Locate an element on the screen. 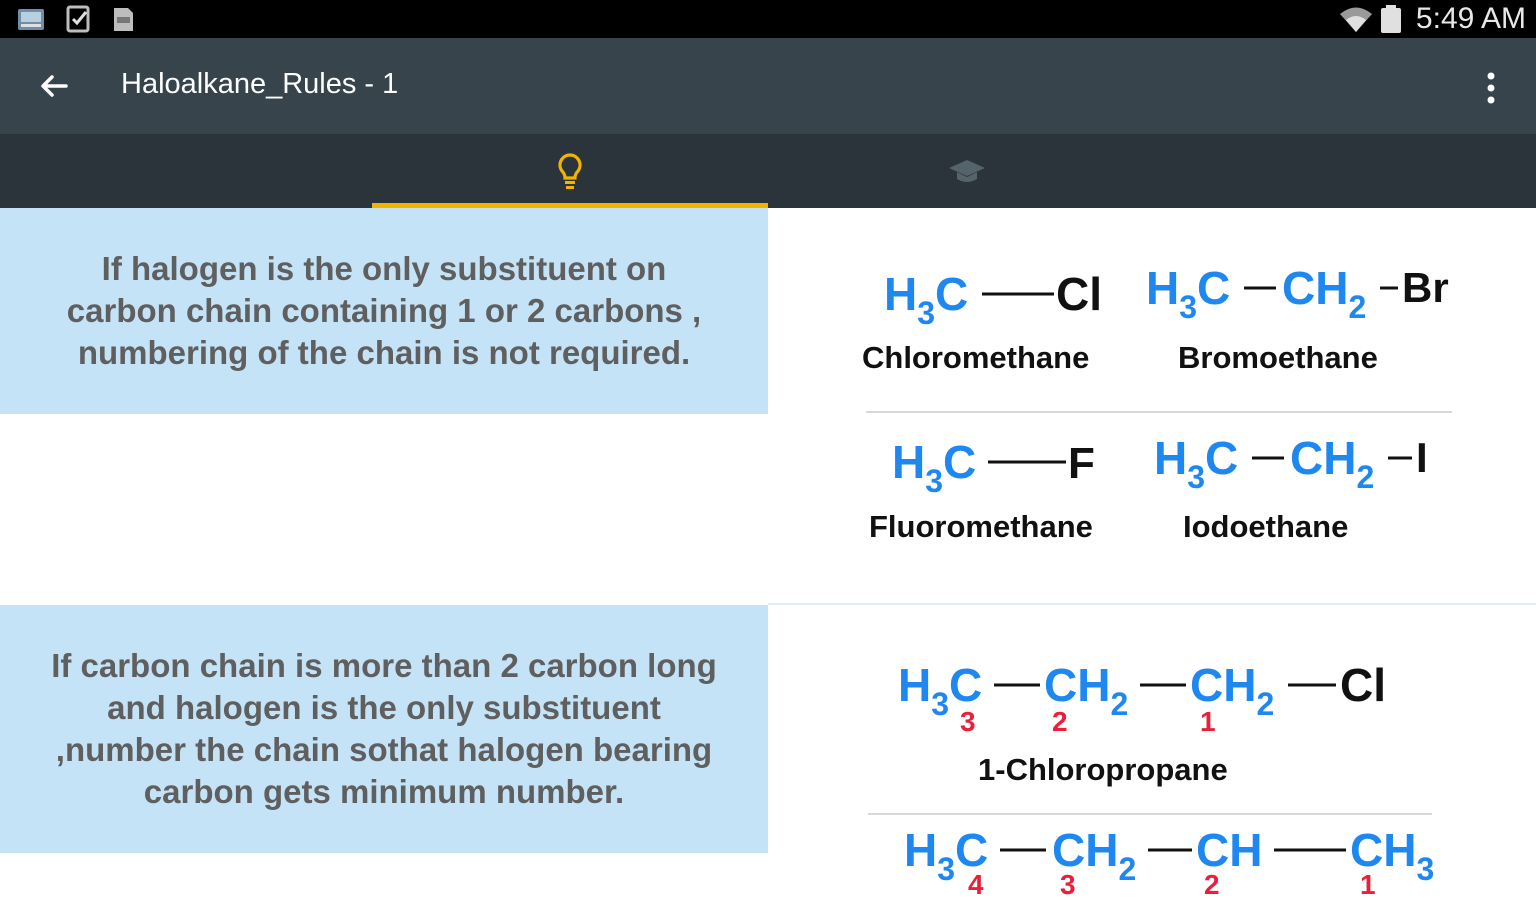  page-title: Haloalkane_Rules - 1 is located at coordinates (260, 84).